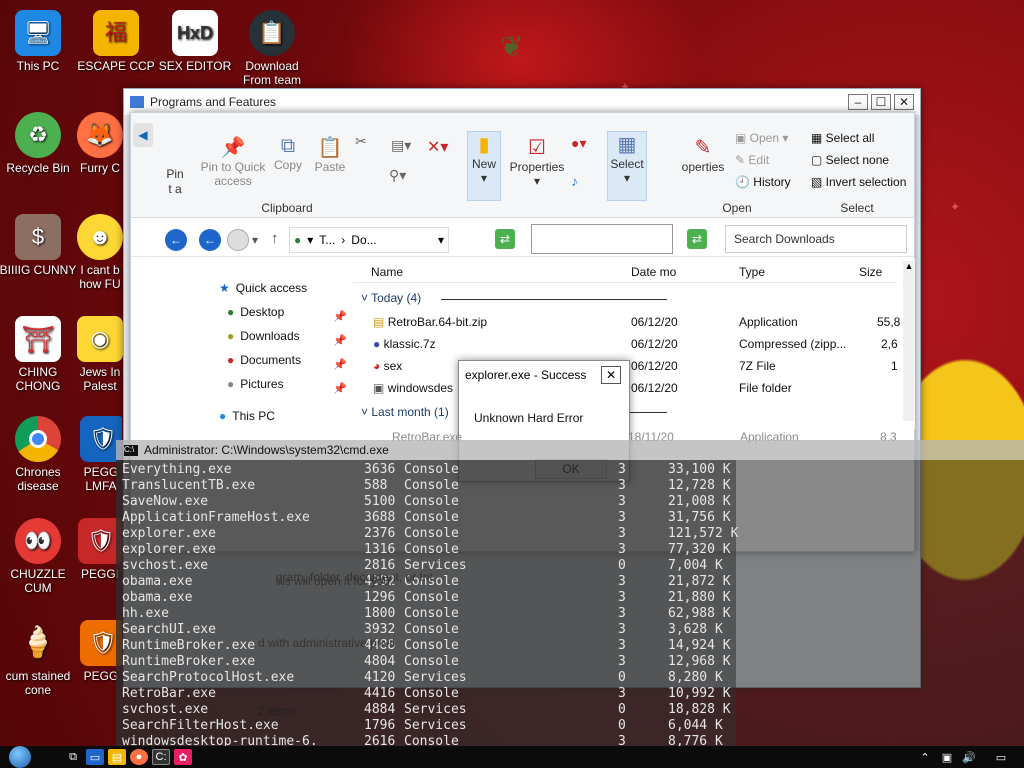  I want to click on monitor-icon: 🖥, so click(38, 33).